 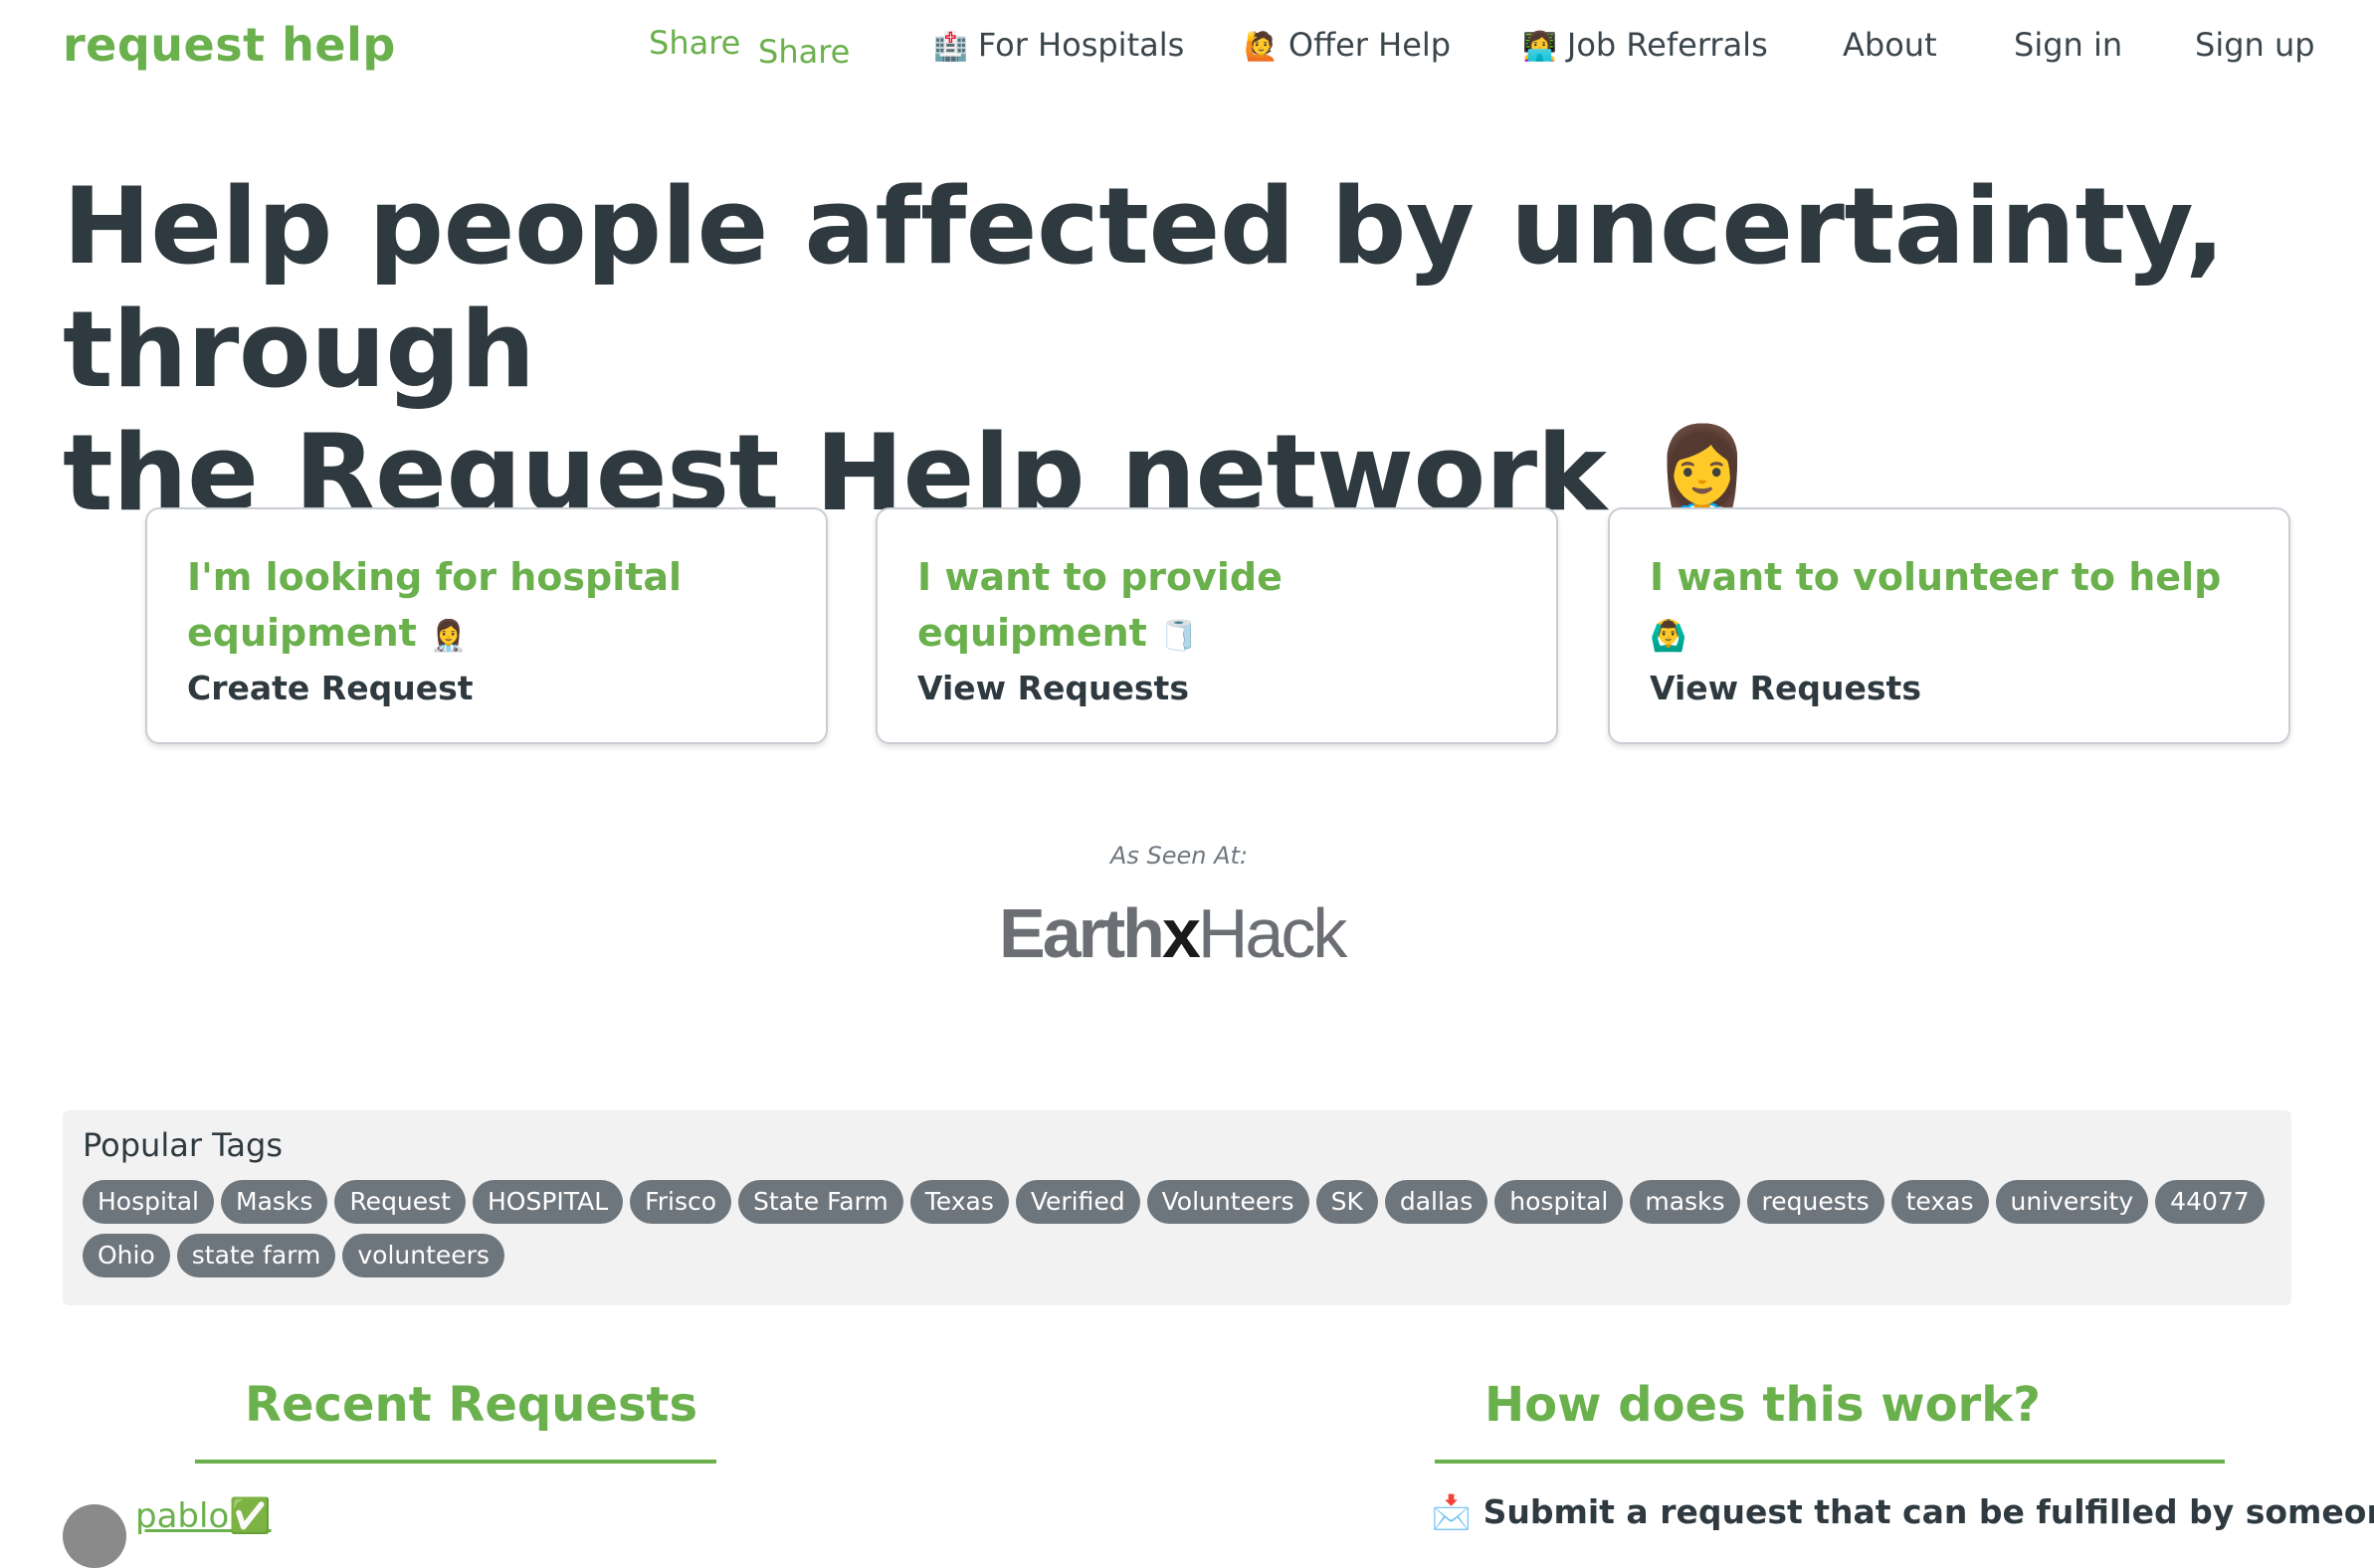 I want to click on tag-chip: State Farm, so click(x=820, y=1202).